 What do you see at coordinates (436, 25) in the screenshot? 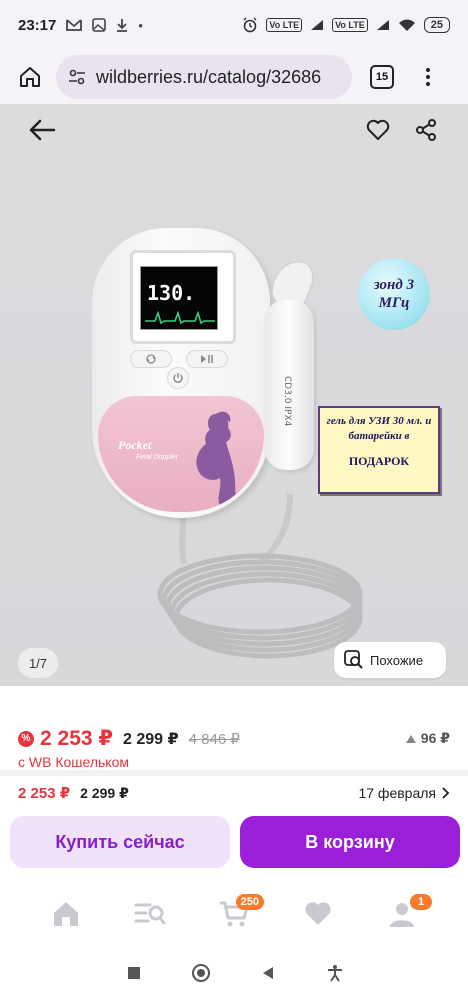
I see `battery-indicator: 25` at bounding box center [436, 25].